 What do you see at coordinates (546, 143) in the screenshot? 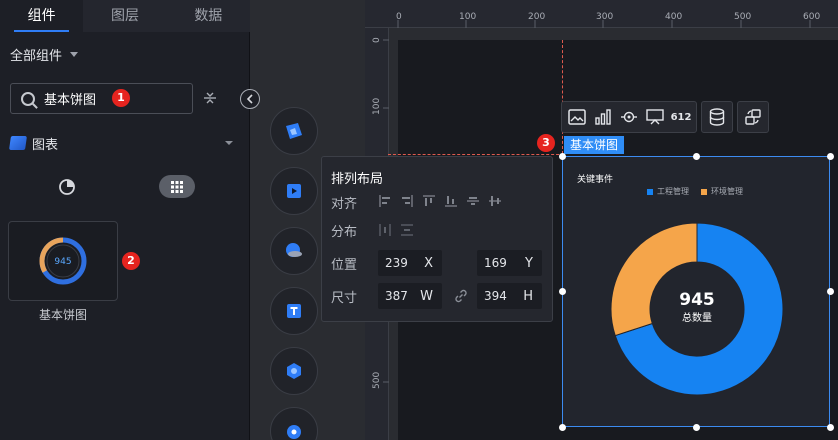
I see `step-badge-3: 3` at bounding box center [546, 143].